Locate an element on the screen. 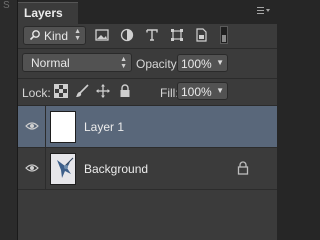 The height and width of the screenshot is (240, 320). layer-name: Layer 1 is located at coordinates (104, 127).